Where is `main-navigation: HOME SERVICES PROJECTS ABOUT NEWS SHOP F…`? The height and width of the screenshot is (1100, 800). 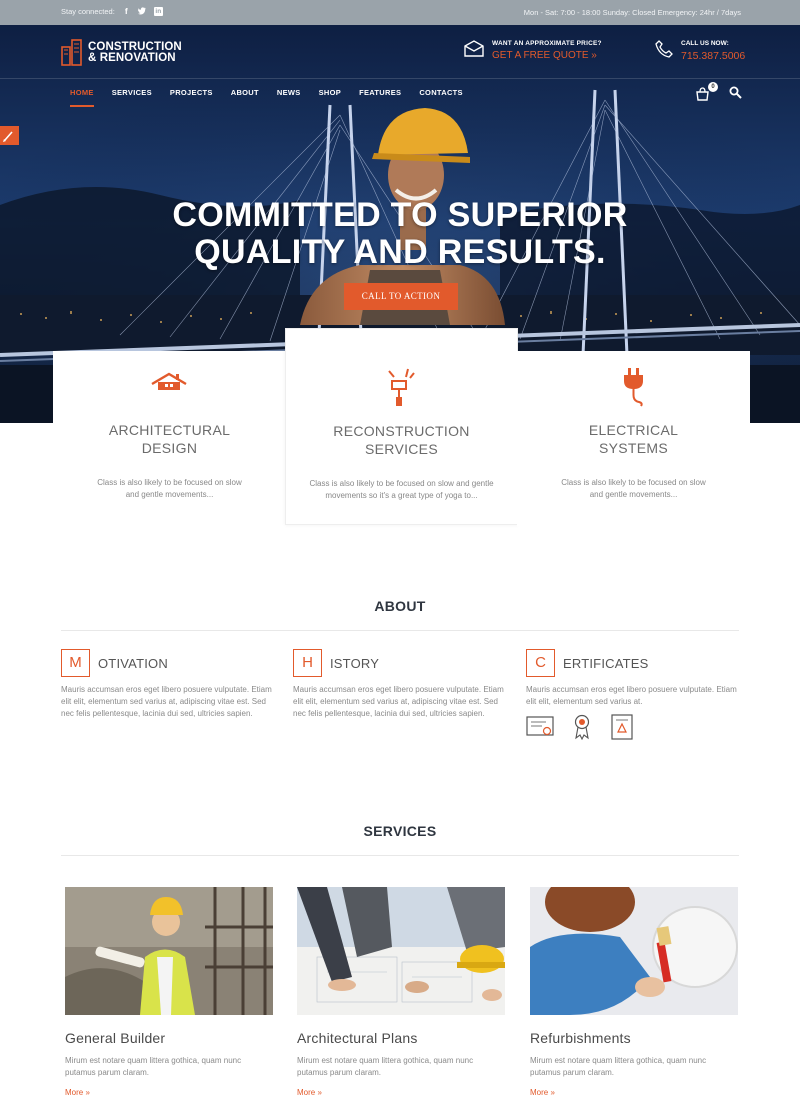
main-navigation: HOME SERVICES PROJECTS ABOUT NEWS SHOP F… is located at coordinates (275, 97).